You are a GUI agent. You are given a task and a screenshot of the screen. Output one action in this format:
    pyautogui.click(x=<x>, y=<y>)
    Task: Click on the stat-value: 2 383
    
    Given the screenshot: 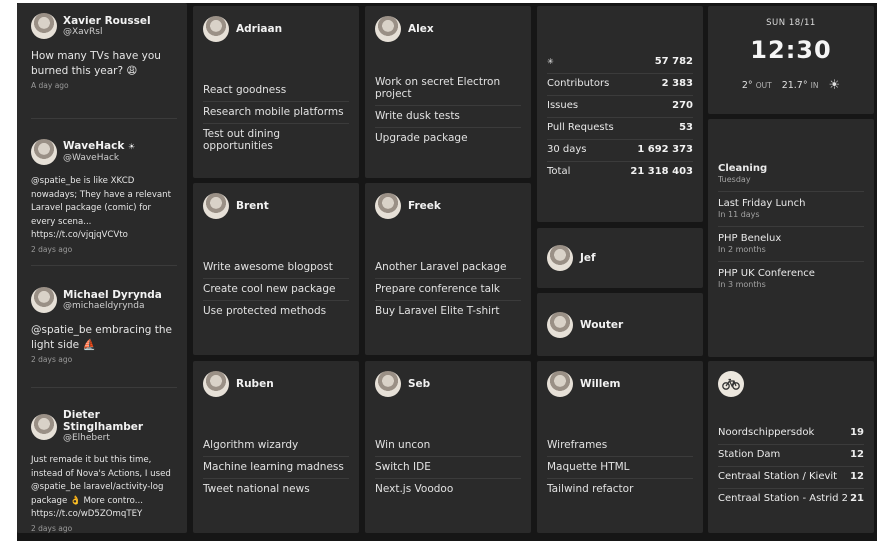 What is the action you would take?
    pyautogui.click(x=677, y=83)
    